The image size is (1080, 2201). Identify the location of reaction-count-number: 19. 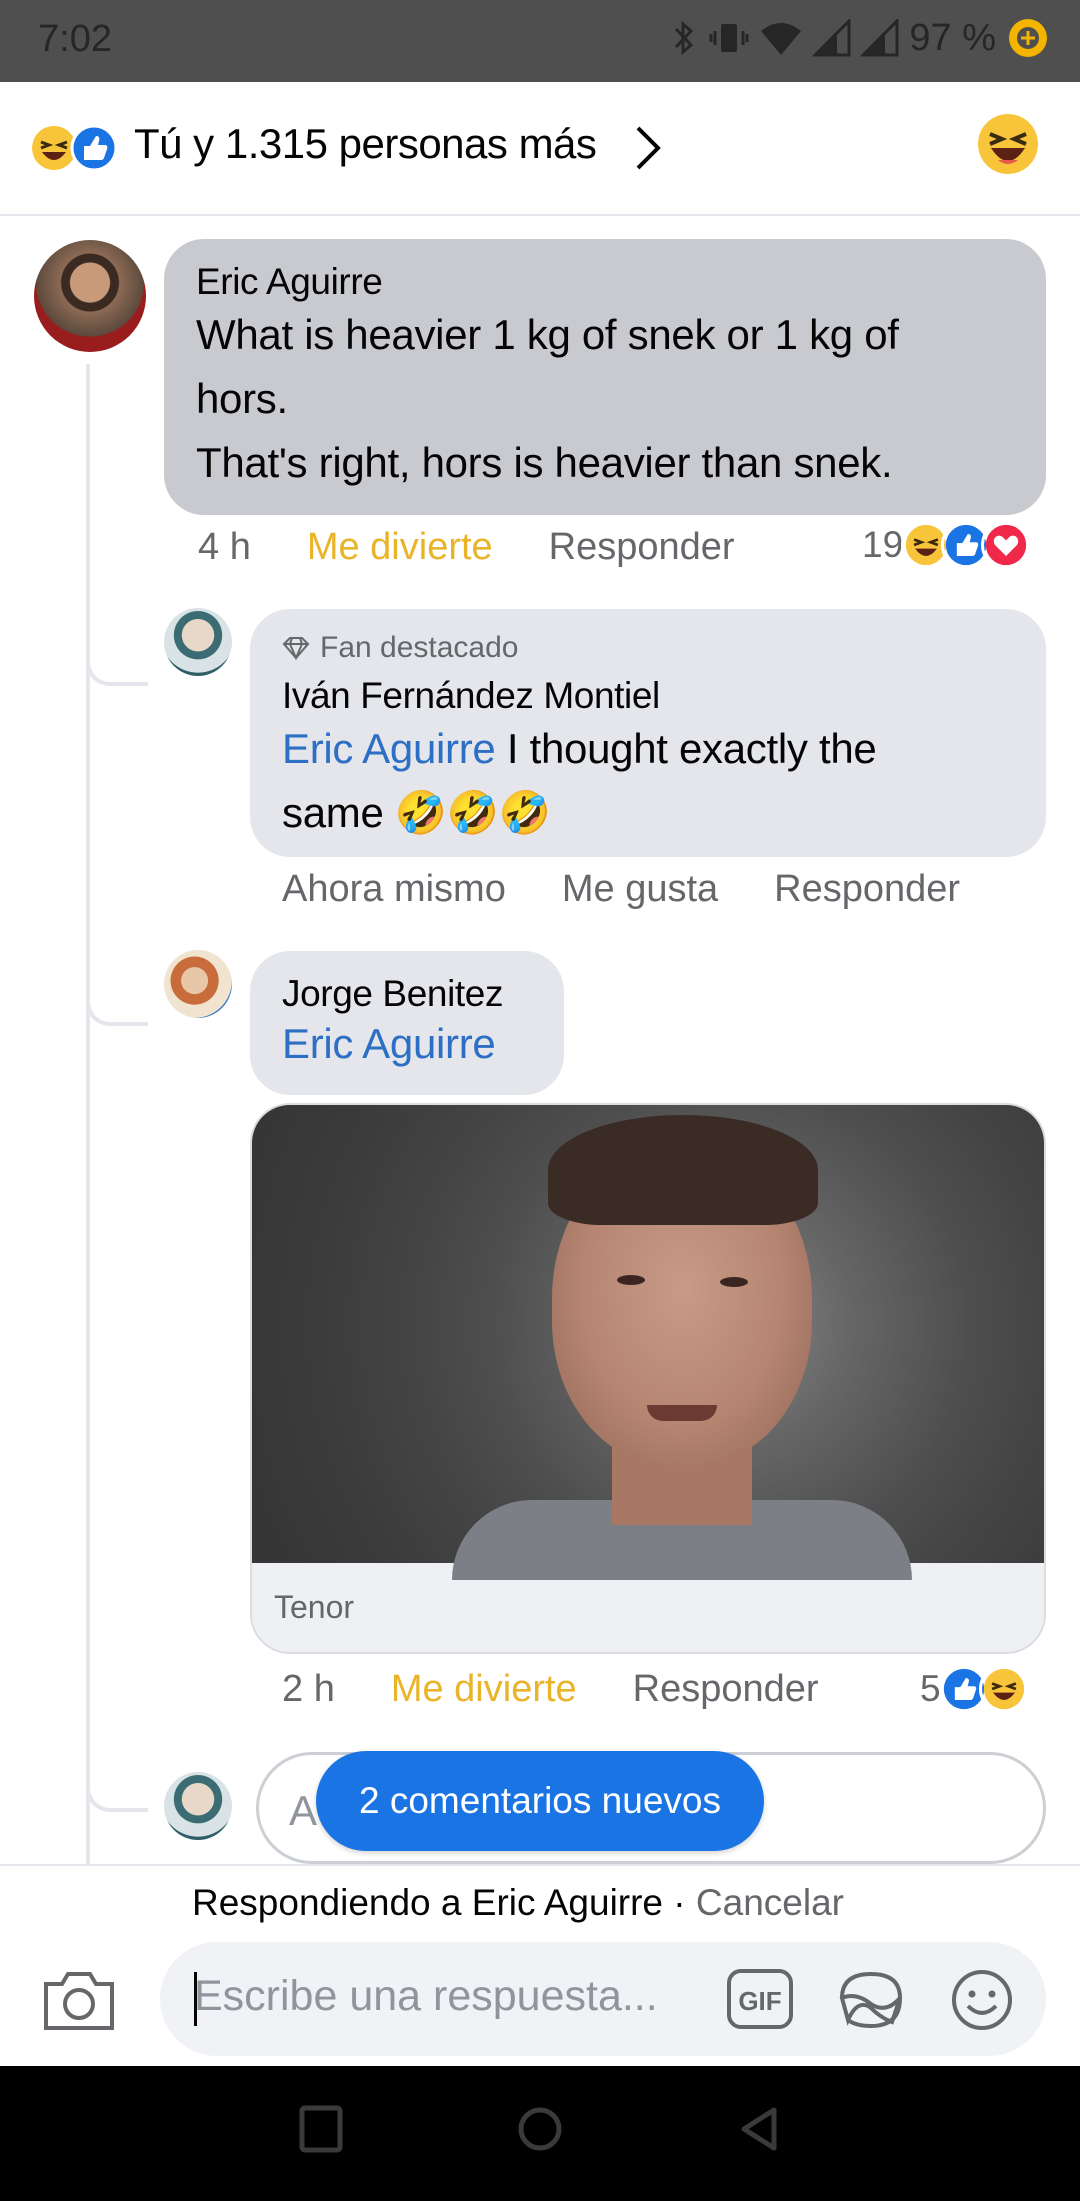
(883, 544).